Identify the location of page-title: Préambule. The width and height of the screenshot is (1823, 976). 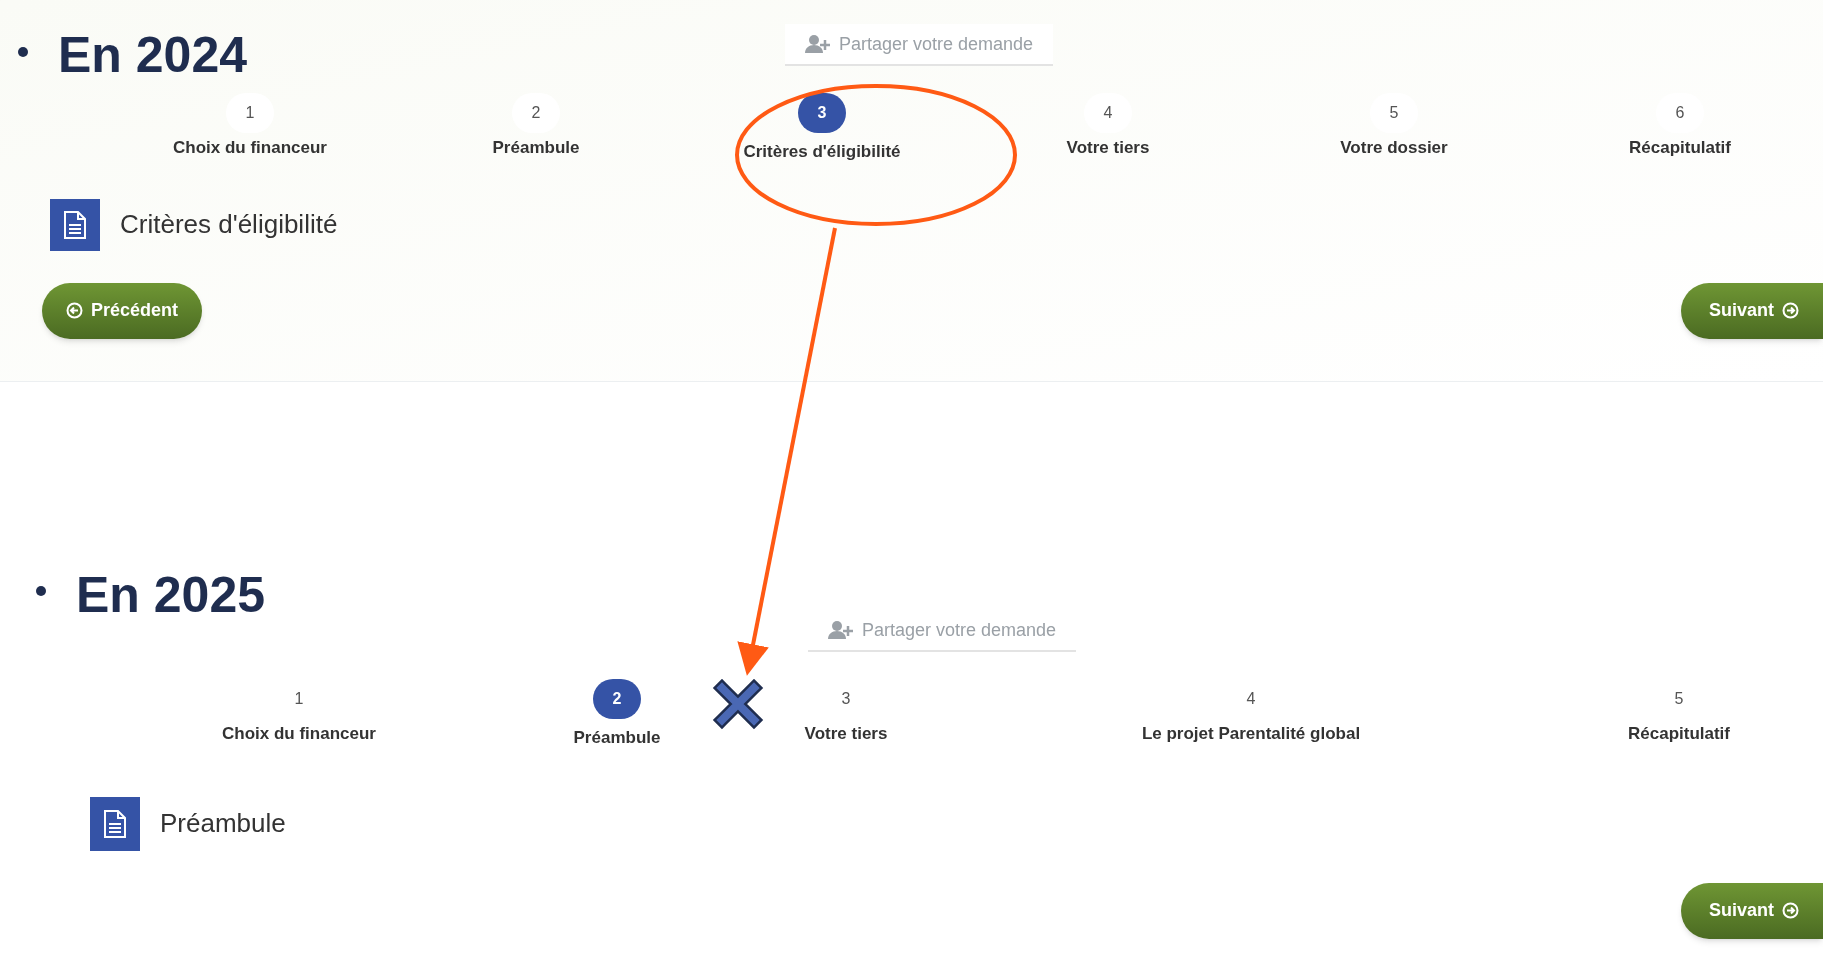
(223, 823).